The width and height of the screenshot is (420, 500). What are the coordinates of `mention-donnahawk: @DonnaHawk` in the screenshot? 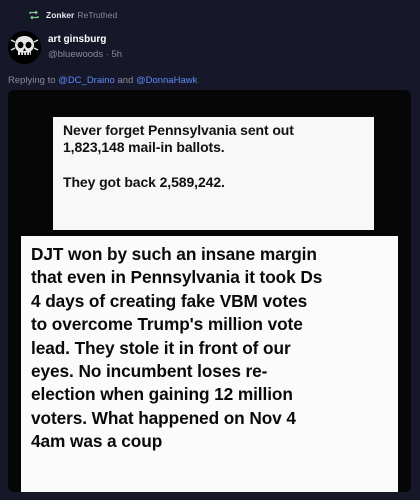 It's located at (166, 80).